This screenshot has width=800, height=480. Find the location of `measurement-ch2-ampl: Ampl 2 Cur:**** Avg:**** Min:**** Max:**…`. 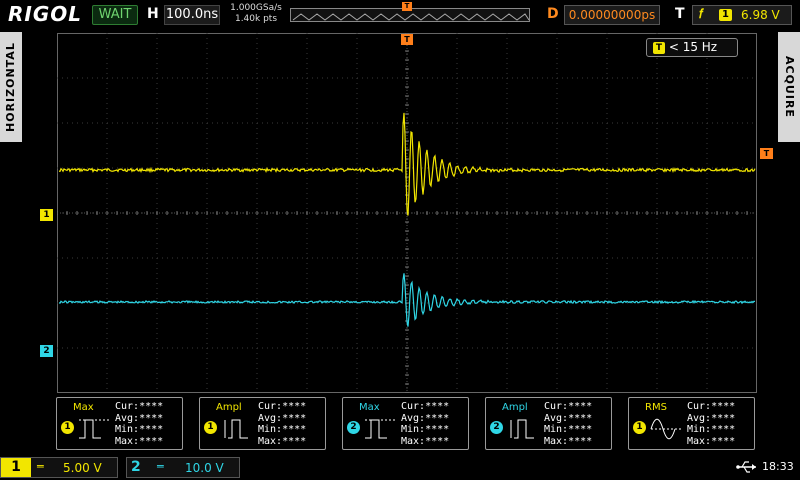

measurement-ch2-ampl: Ampl 2 Cur:**** Avg:**** Min:**** Max:**… is located at coordinates (548, 423).